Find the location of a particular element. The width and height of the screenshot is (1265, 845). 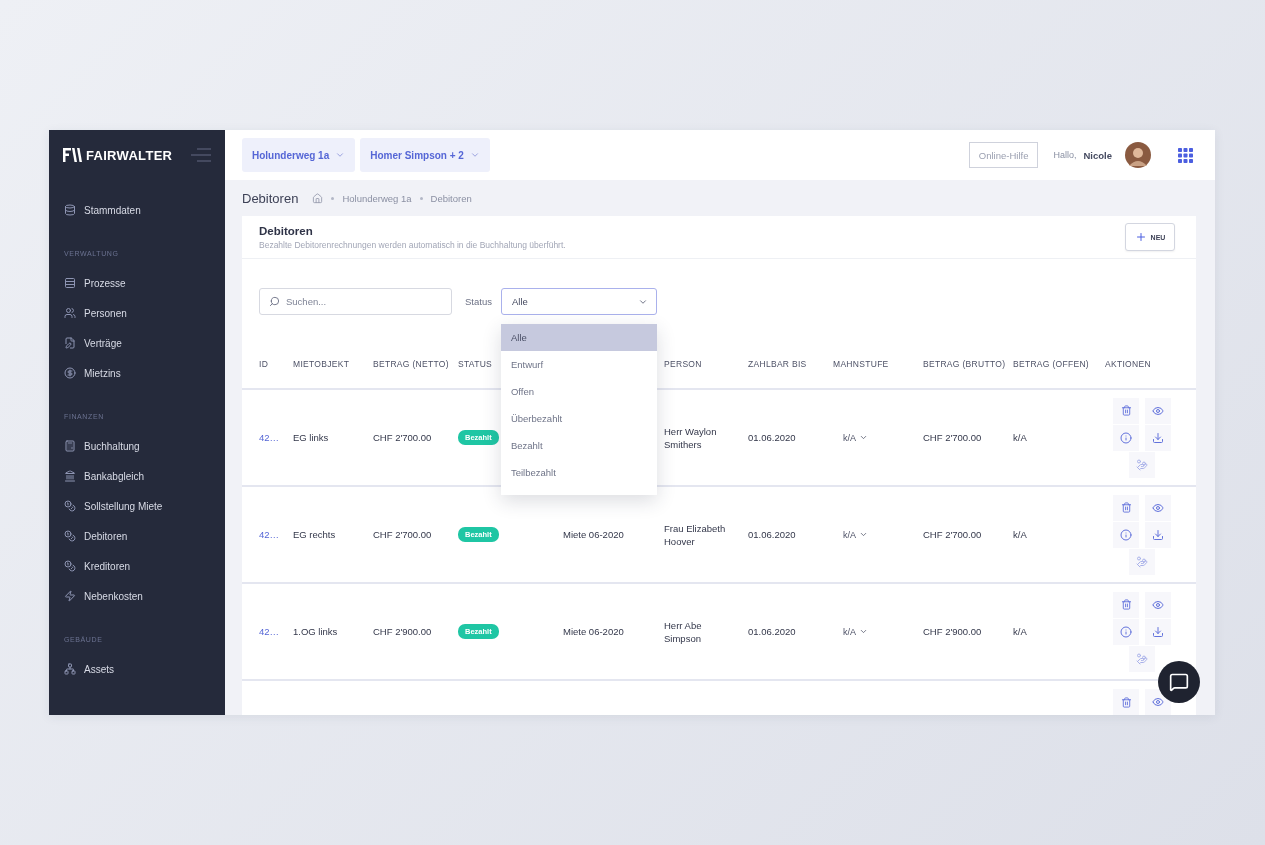

column-header: ZAHLBAR BIS is located at coordinates (778, 364).